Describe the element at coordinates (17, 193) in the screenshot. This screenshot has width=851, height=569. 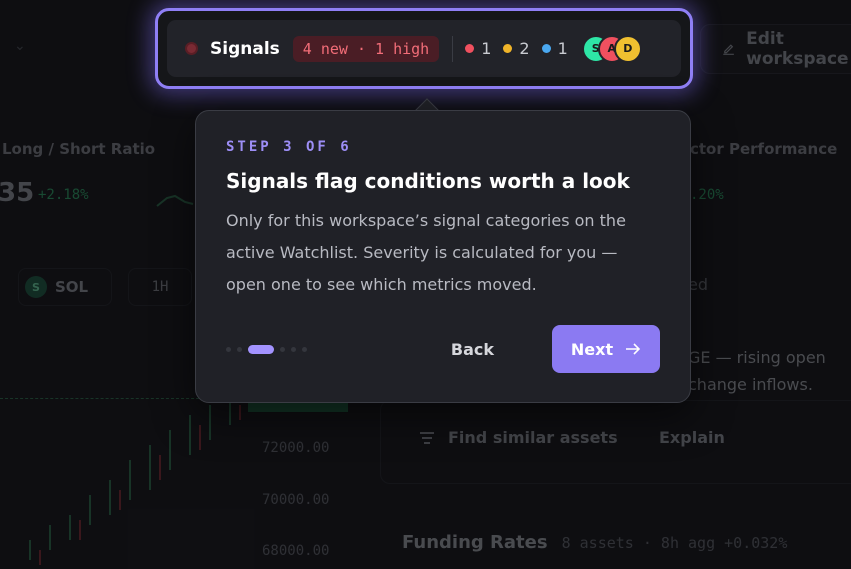
I see `metric-value: 35` at that location.